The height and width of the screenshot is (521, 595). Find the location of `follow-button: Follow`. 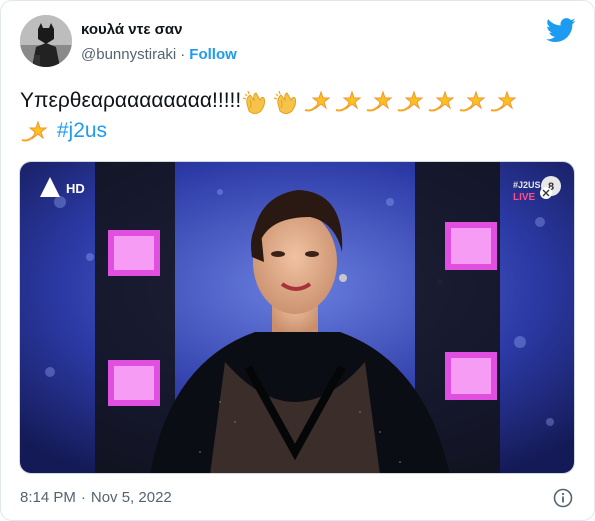

follow-button: Follow is located at coordinates (213, 54).